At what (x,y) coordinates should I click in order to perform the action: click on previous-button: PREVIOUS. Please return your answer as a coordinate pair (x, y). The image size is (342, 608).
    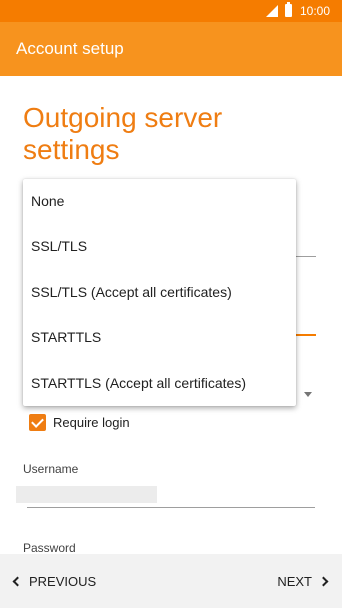
    Looking at the image, I should click on (53, 581).